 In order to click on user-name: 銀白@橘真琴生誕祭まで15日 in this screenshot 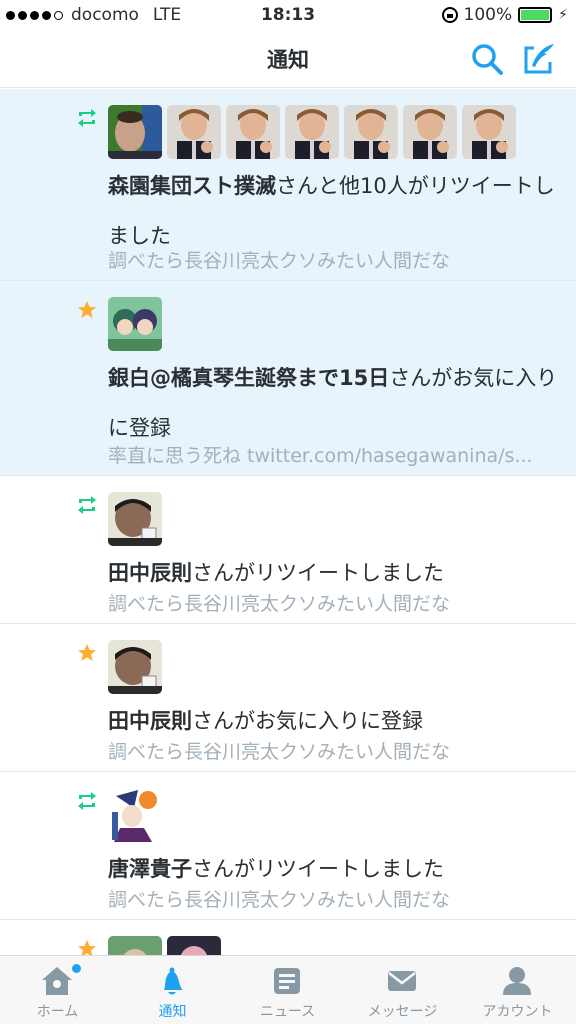, I will do `click(248, 378)`.